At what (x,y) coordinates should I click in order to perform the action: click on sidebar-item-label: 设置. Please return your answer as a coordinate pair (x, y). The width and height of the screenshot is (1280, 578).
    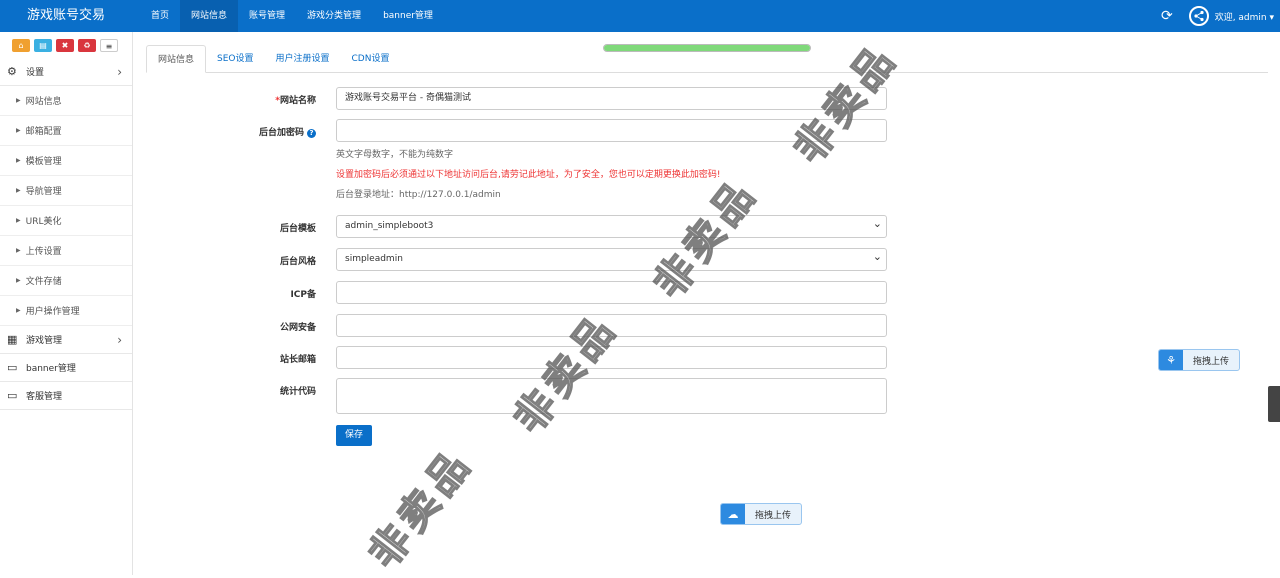
    Looking at the image, I should click on (35, 73).